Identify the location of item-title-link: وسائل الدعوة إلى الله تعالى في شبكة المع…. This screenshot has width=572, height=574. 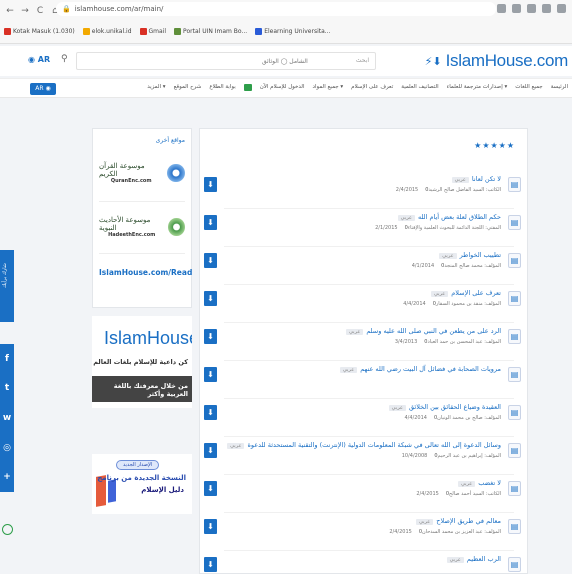
(364, 445).